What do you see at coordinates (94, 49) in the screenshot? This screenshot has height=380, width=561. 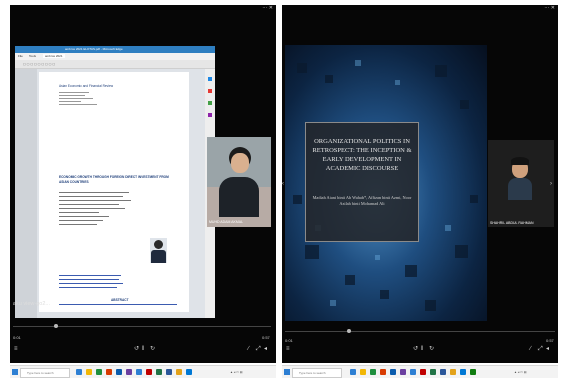 I see `screen-titlebar-text: ambros 2021 ELOTAS.pdf - Microsoft Edge` at bounding box center [94, 49].